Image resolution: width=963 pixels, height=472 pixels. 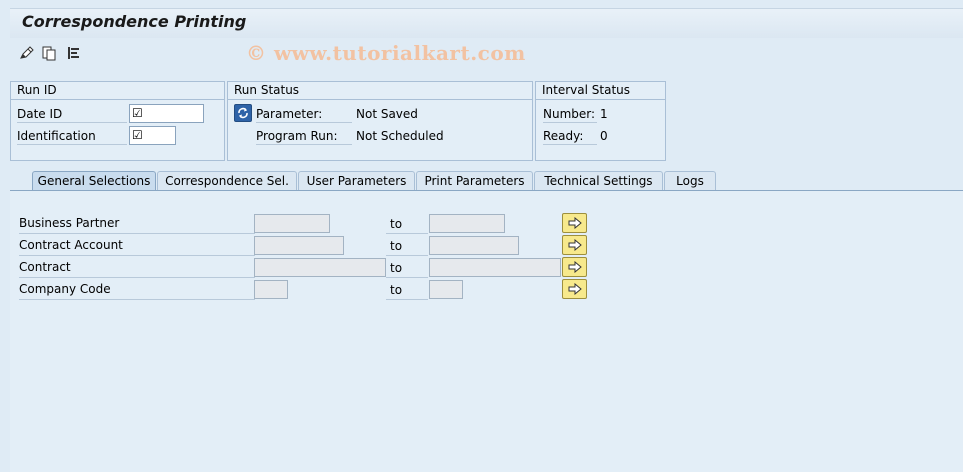 I want to click on refresh-status-button, so click(x=243, y=113).